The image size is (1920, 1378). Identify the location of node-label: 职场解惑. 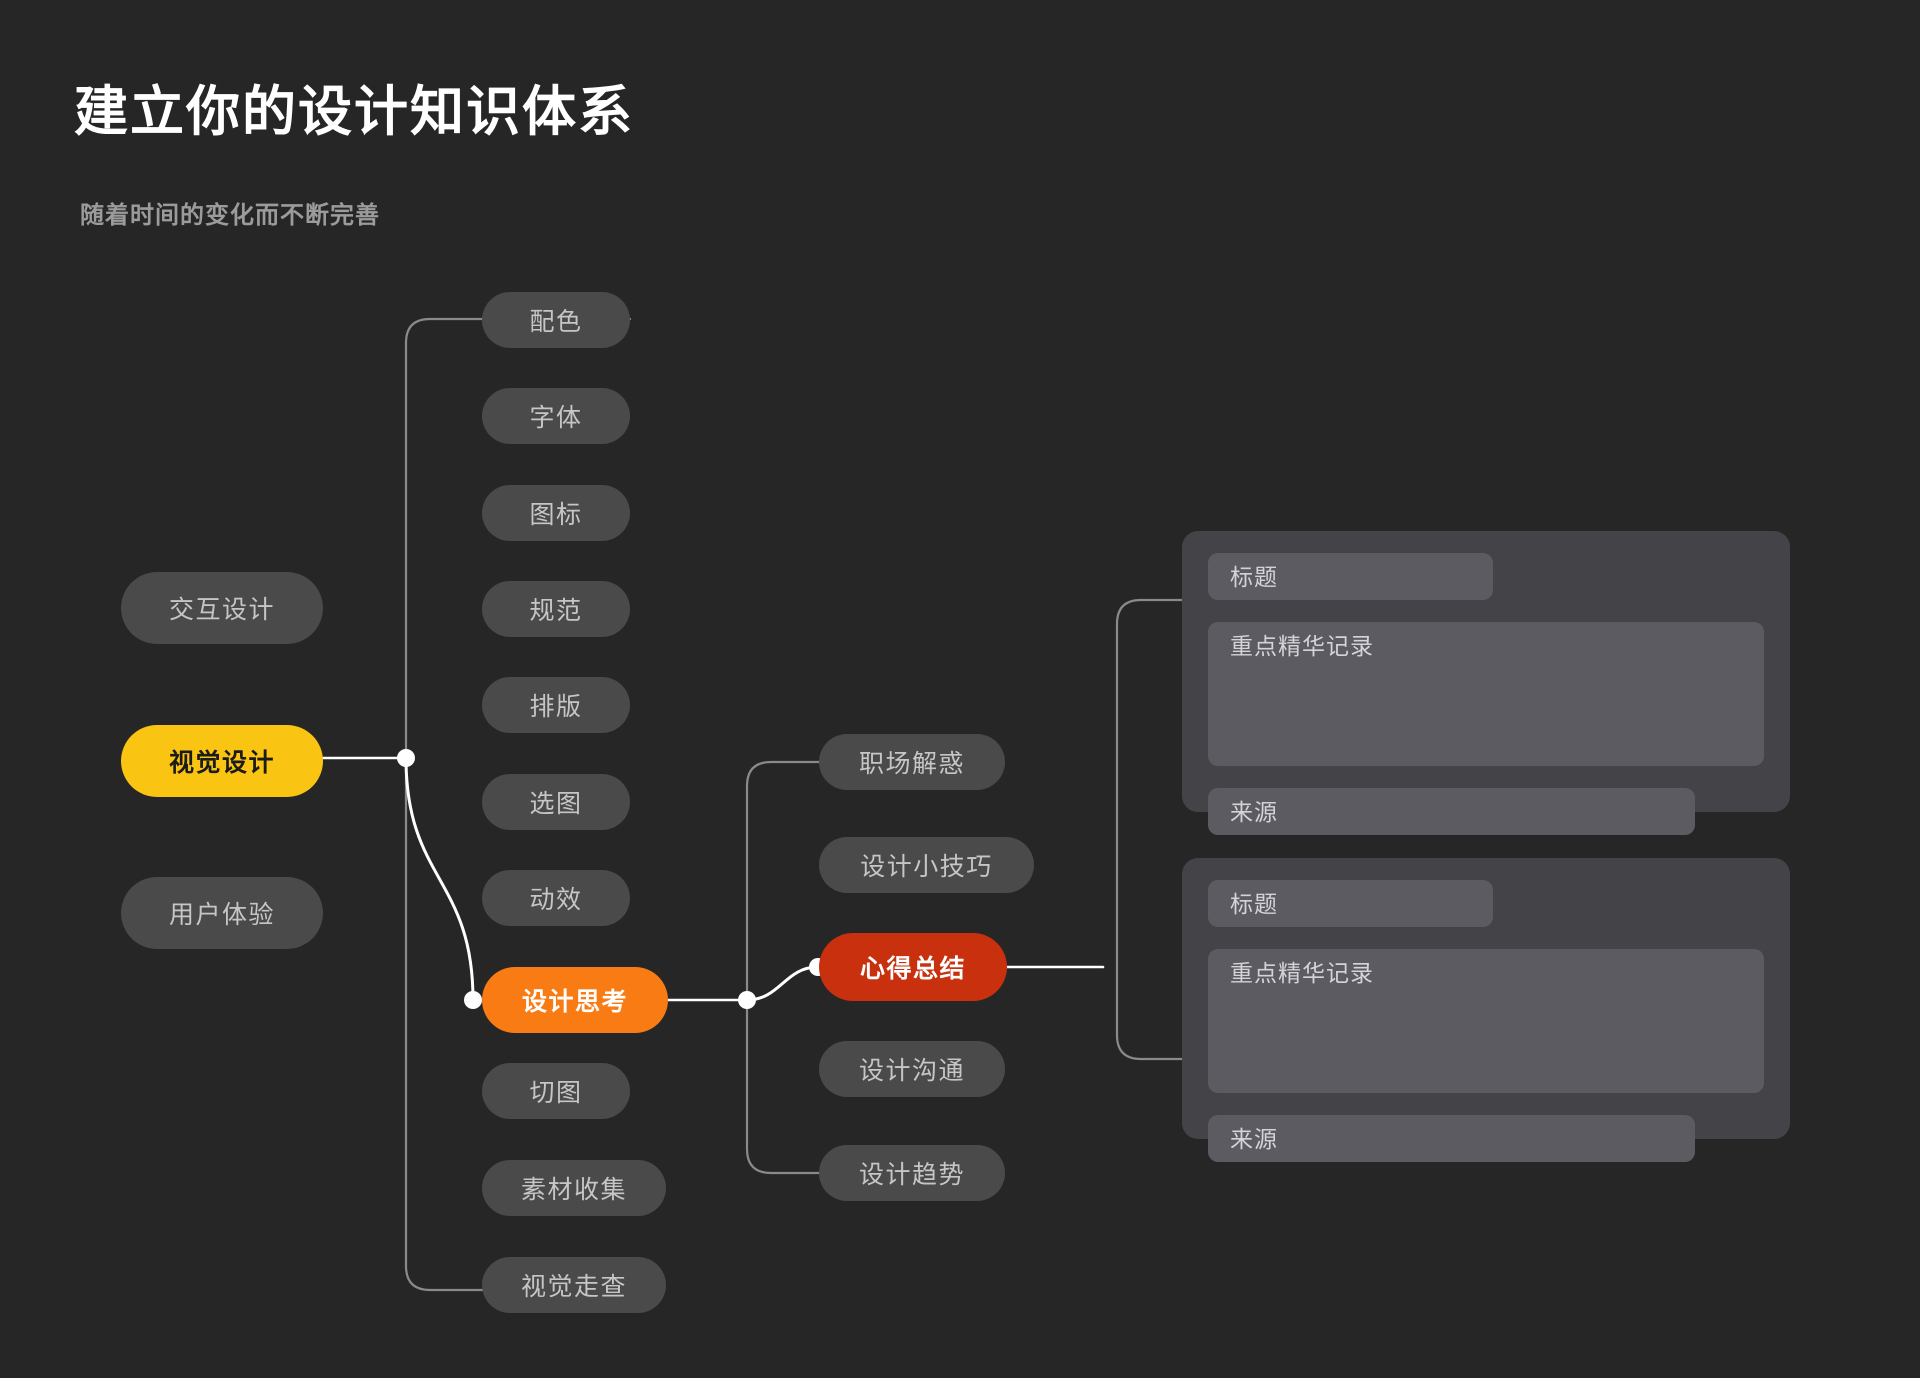
(911, 764).